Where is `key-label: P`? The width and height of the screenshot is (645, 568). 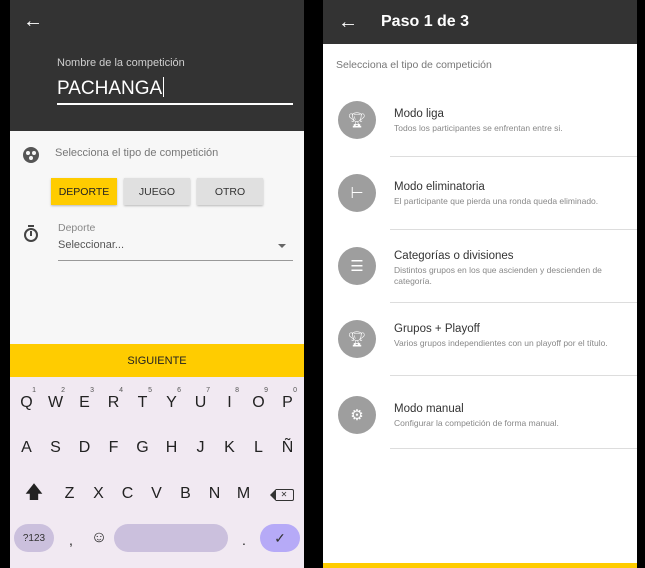
key-label: P is located at coordinates (287, 402).